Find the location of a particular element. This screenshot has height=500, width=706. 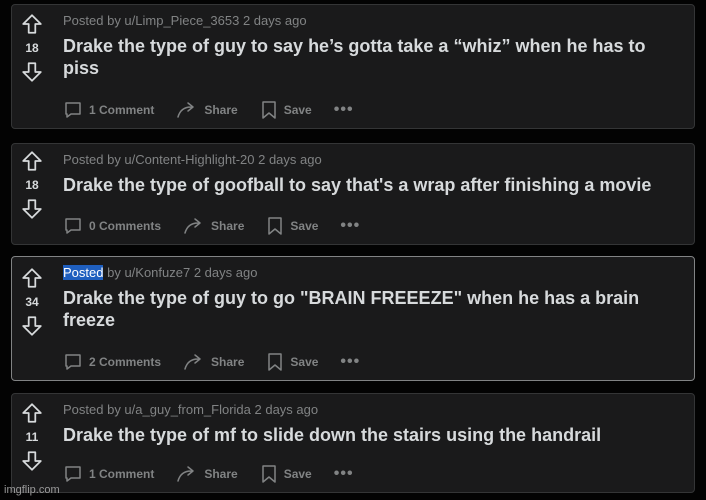

post-meta-rest: by u/Konfuze7 2 days ago is located at coordinates (180, 272).